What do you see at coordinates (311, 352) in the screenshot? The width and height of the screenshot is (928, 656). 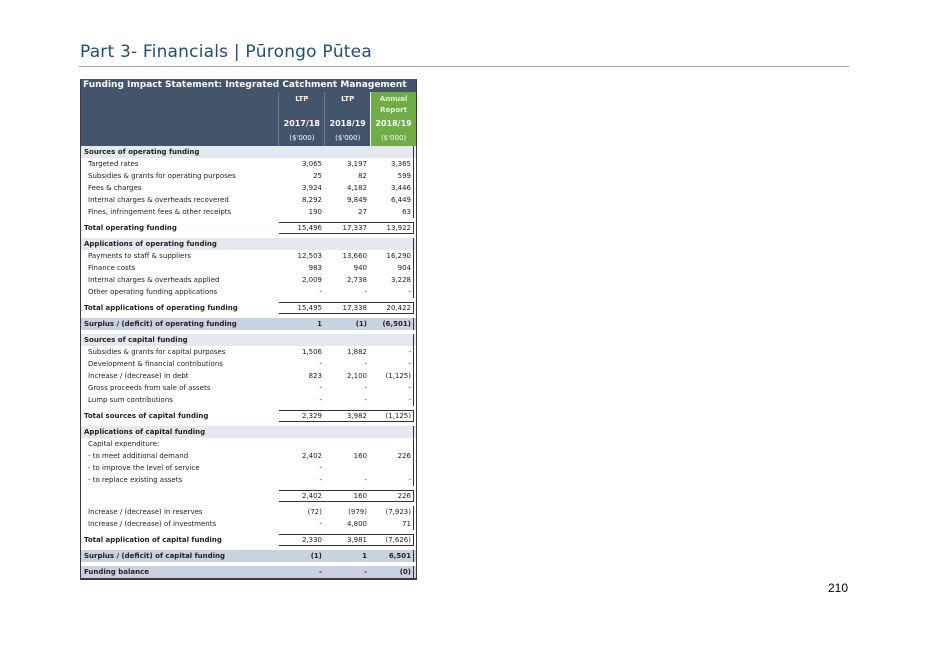 I see `row-value-col-1: 1,506` at bounding box center [311, 352].